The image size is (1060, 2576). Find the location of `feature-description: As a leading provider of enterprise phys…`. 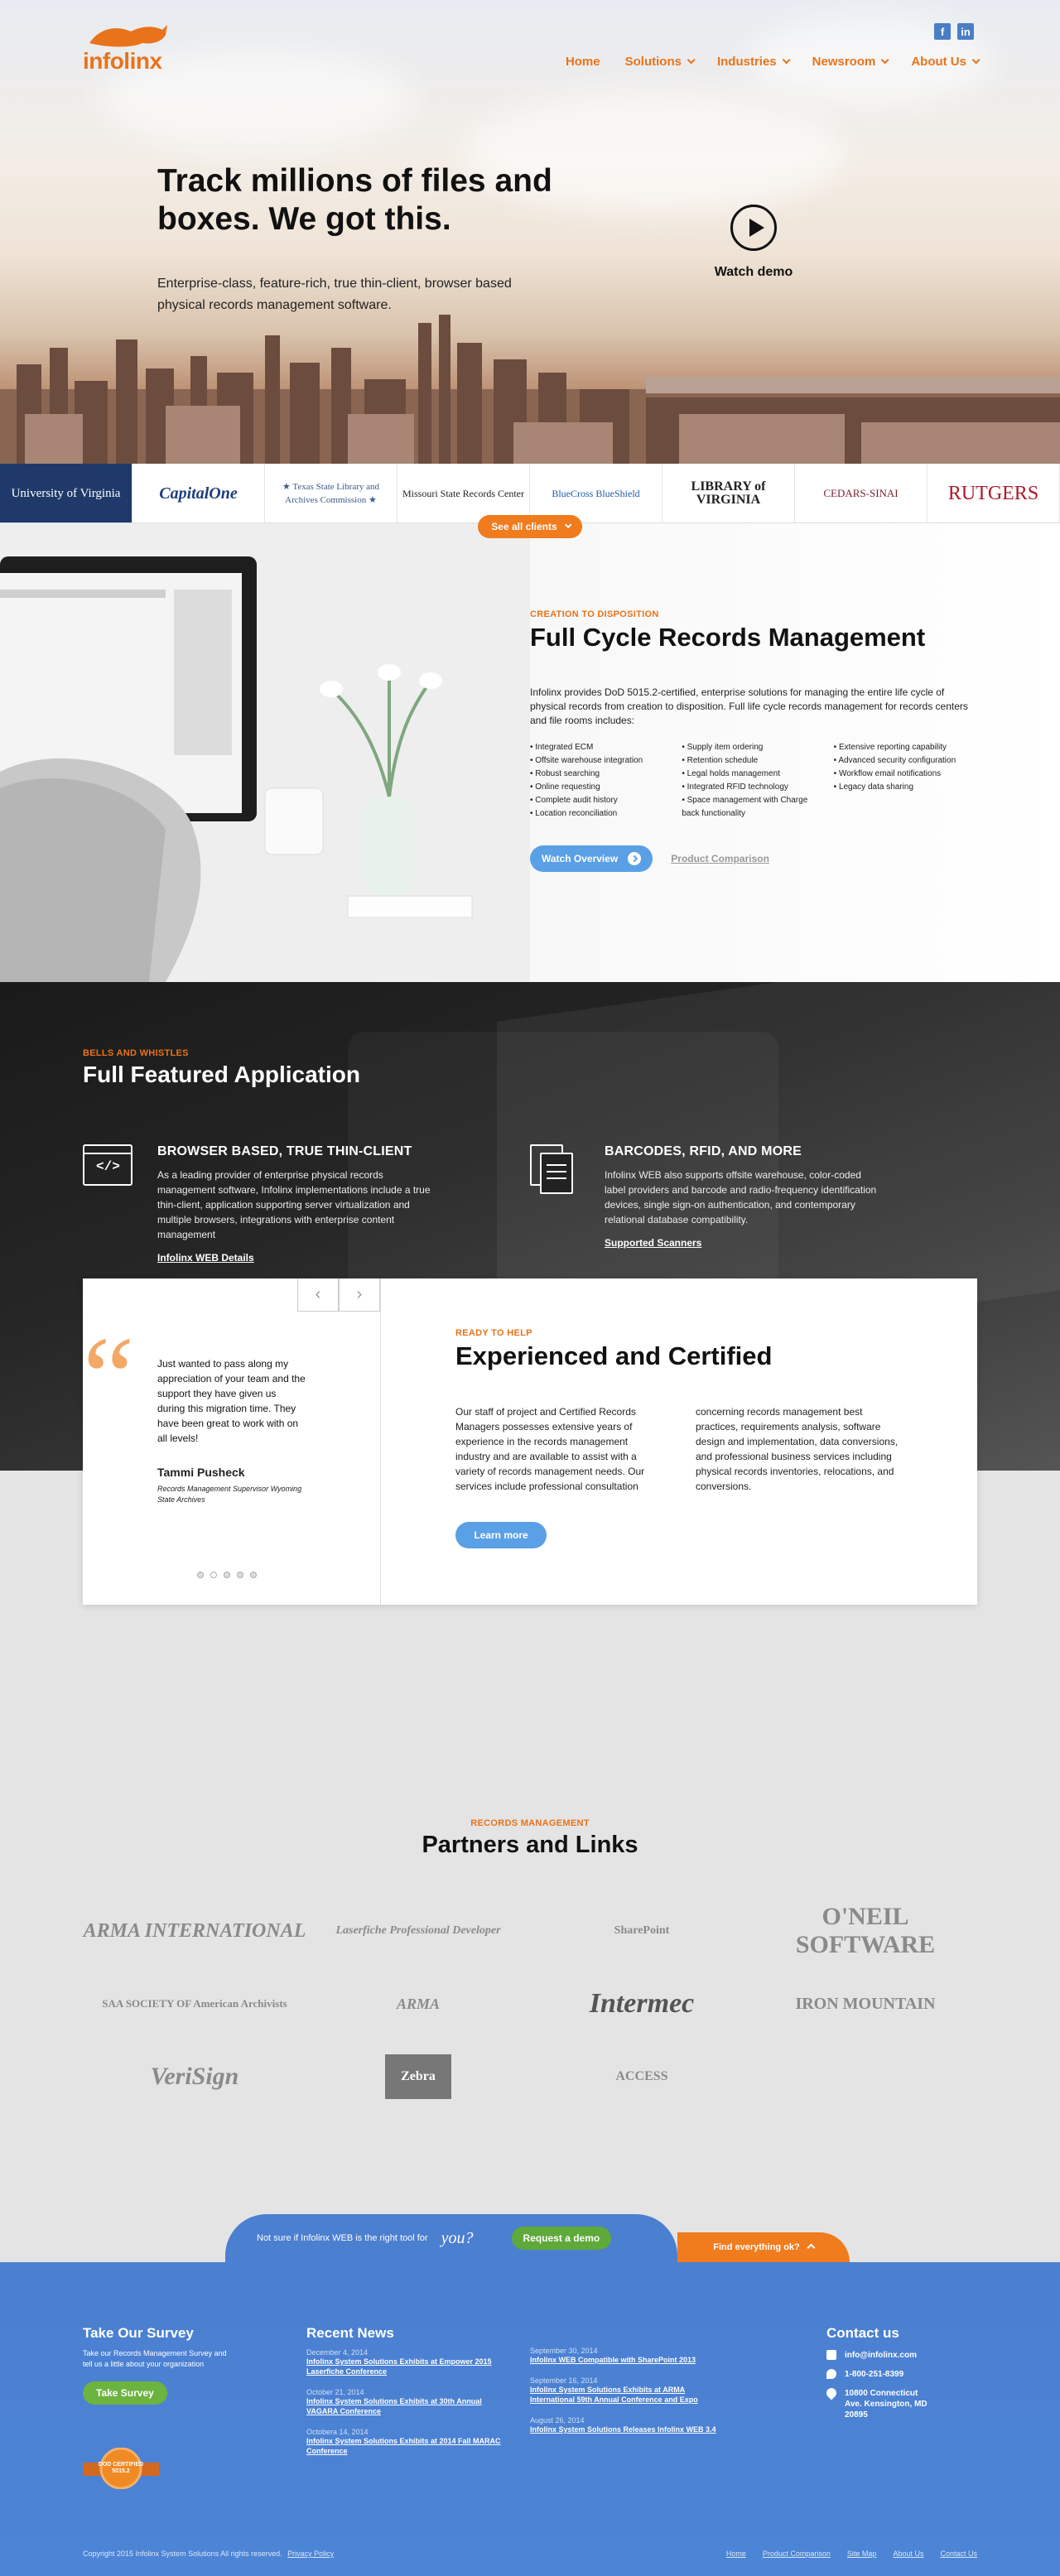

feature-description: As a leading provider of enterprise phys… is located at coordinates (294, 1204).